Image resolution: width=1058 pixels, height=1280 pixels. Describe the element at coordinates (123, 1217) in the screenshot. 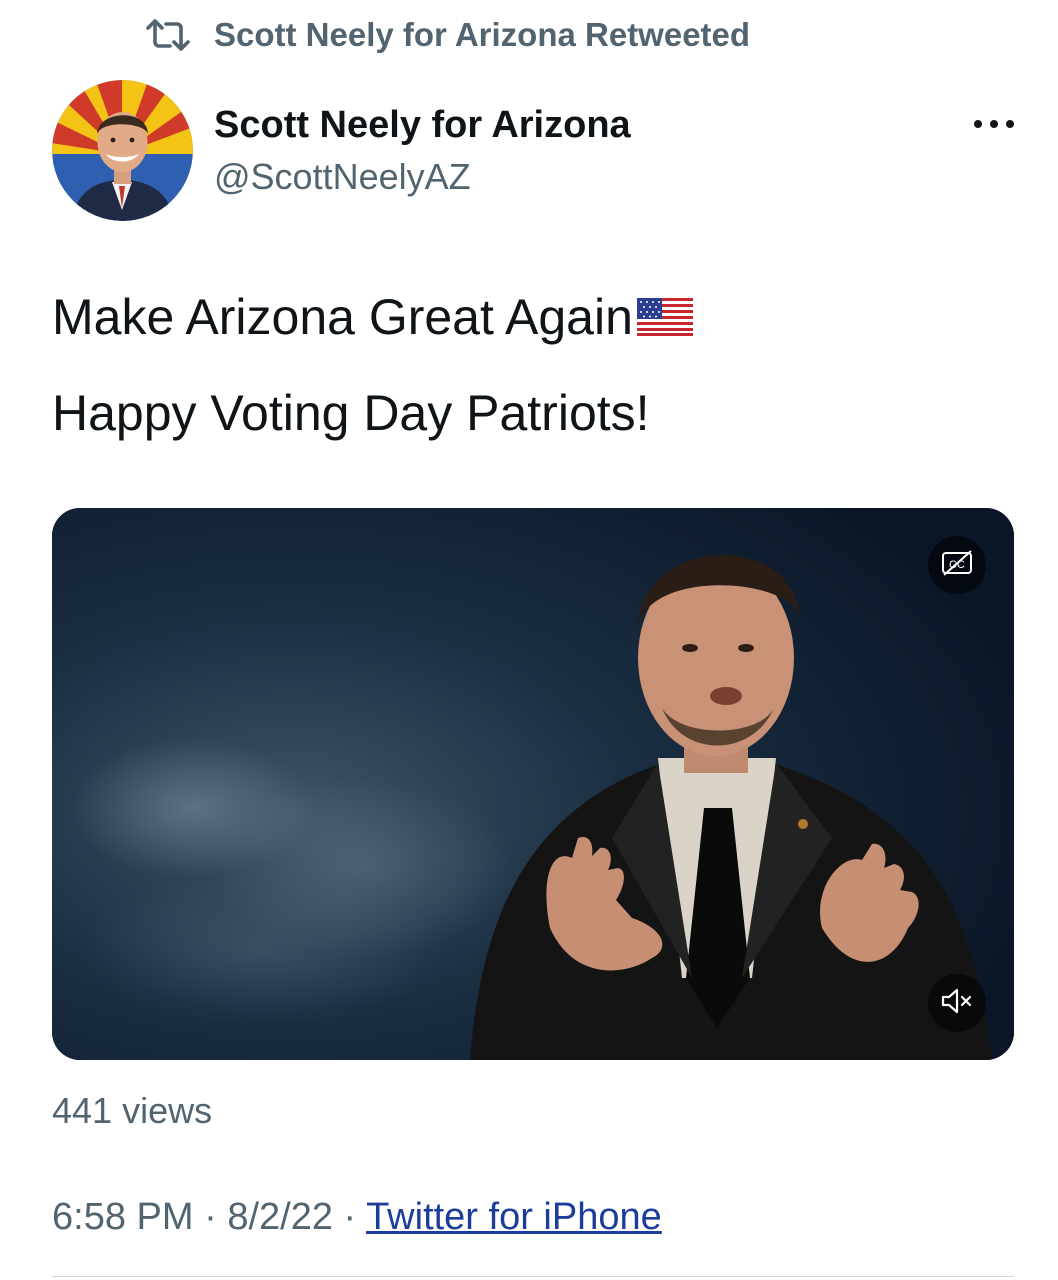

I see `tweet-time: 6:58 PM` at that location.